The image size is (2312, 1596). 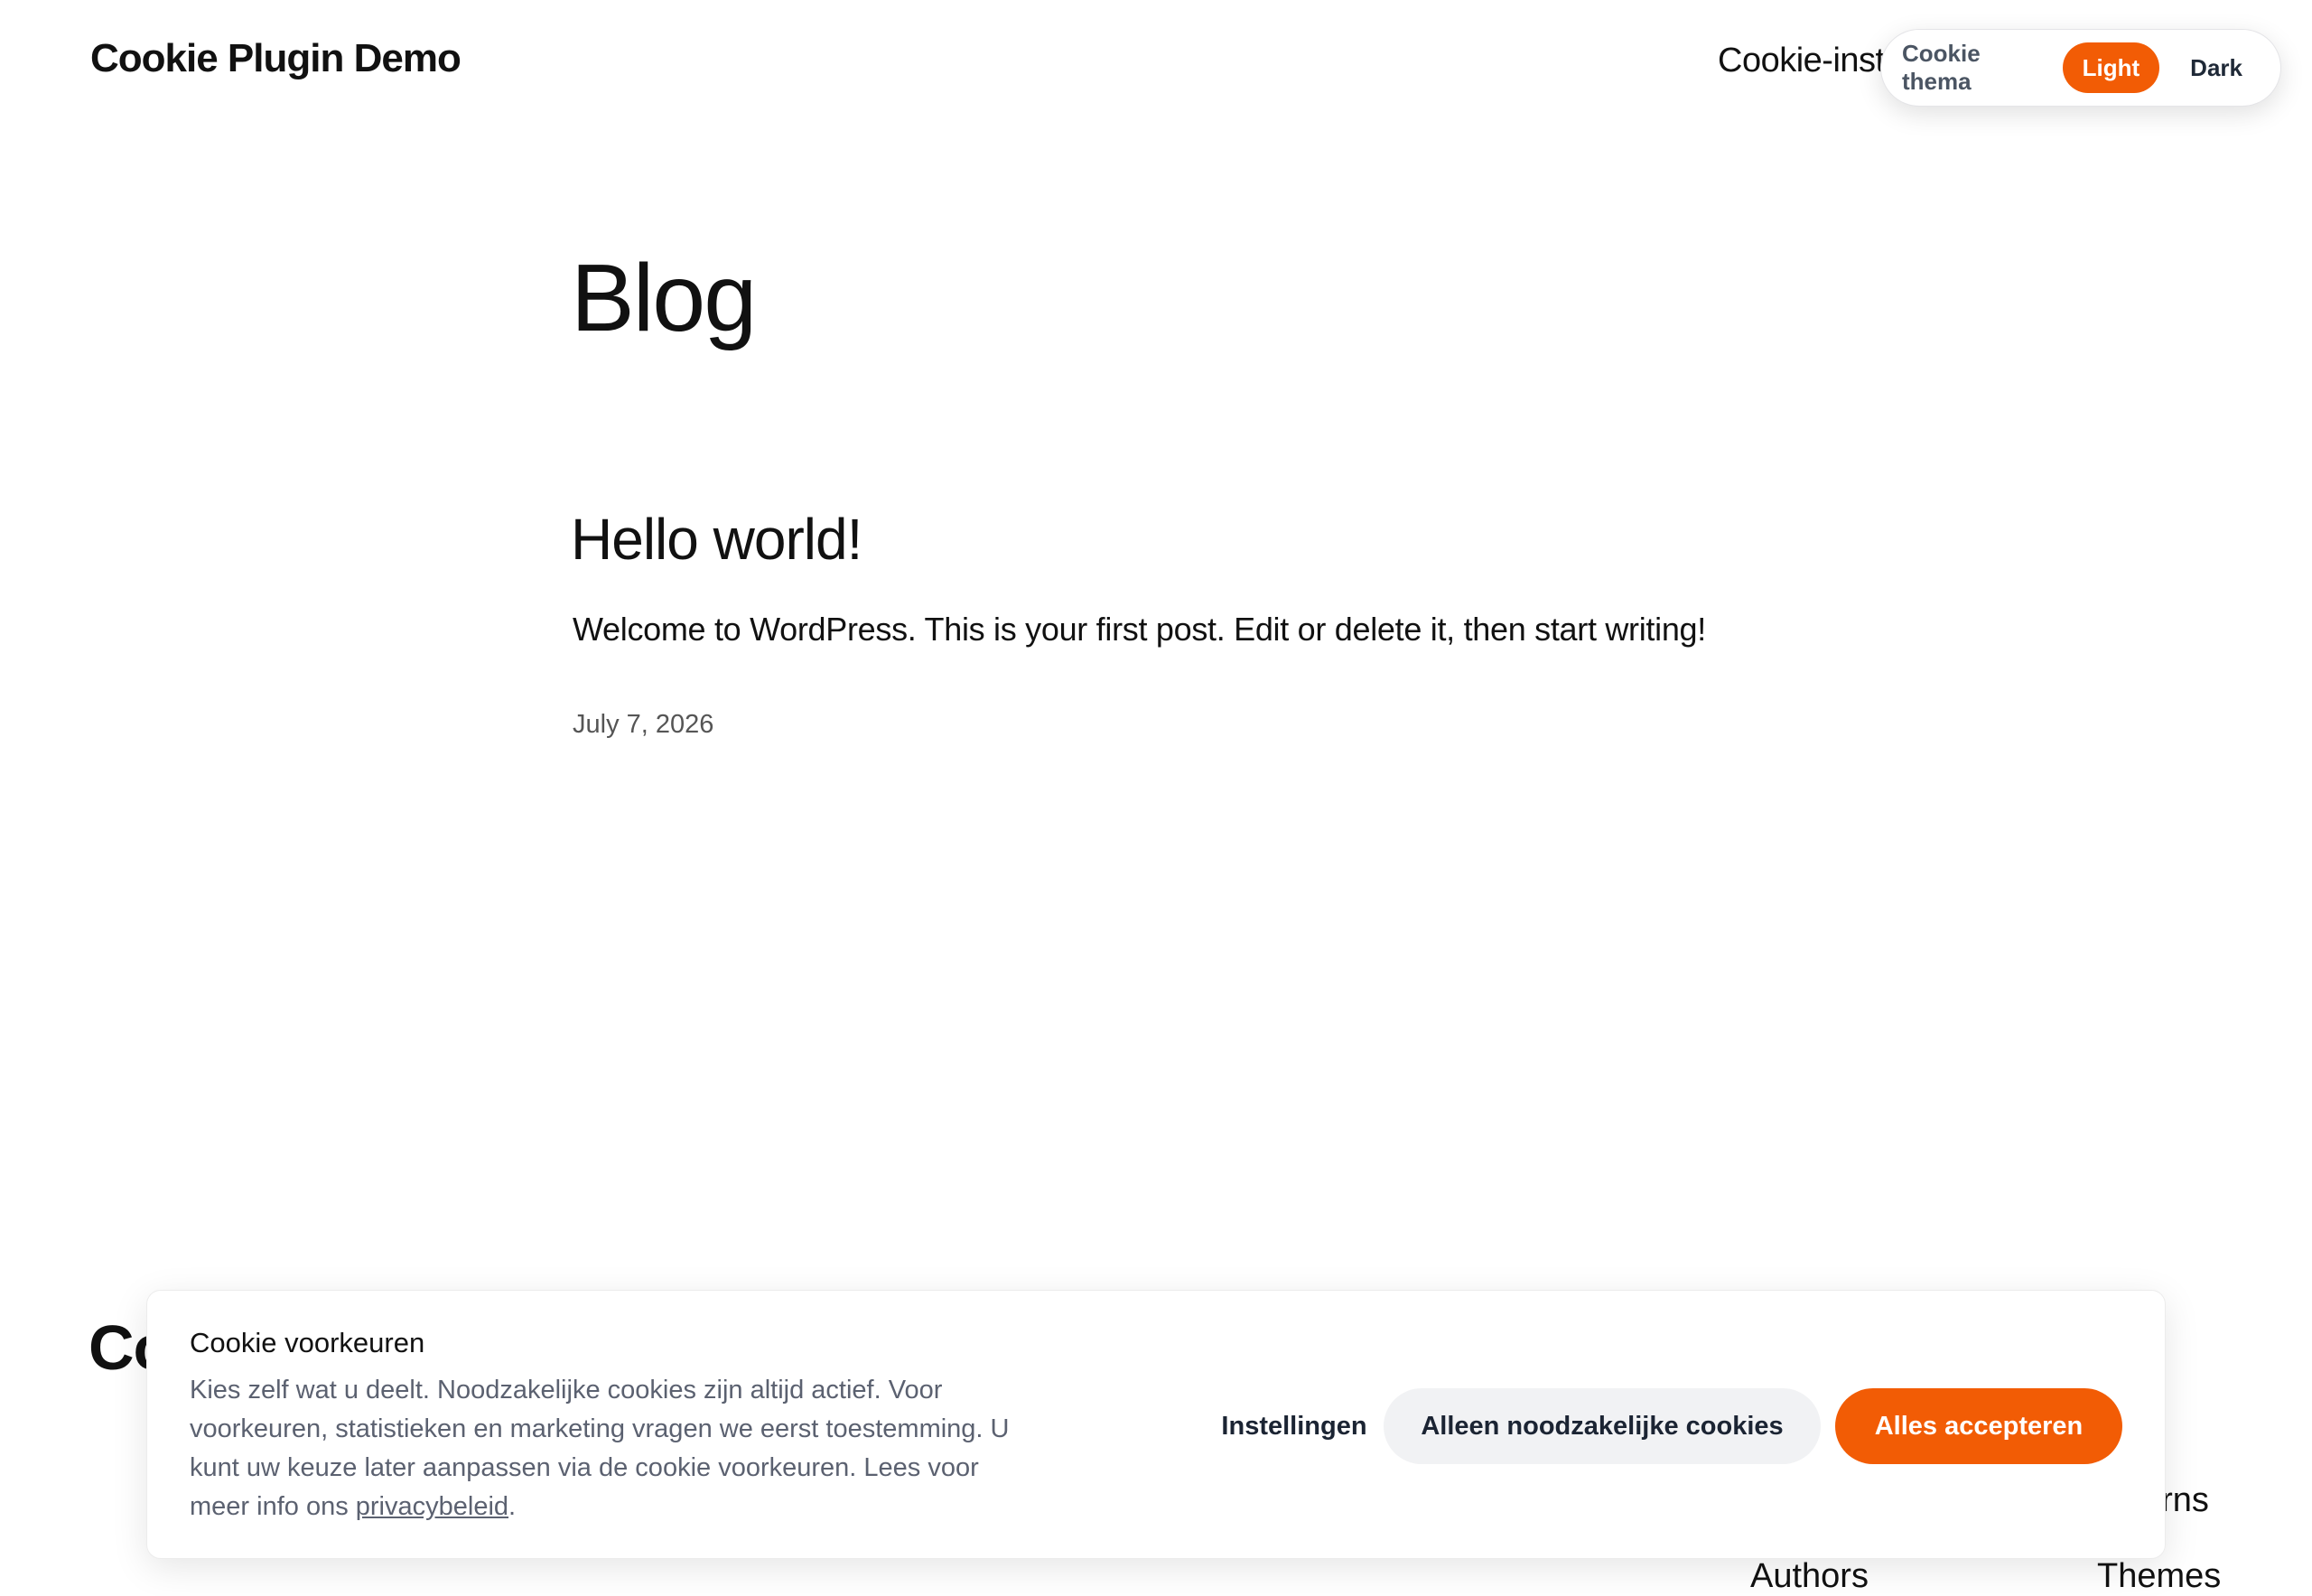 What do you see at coordinates (308, 1342) in the screenshot?
I see `cookie-banner-title: Cookie voorkeuren` at bounding box center [308, 1342].